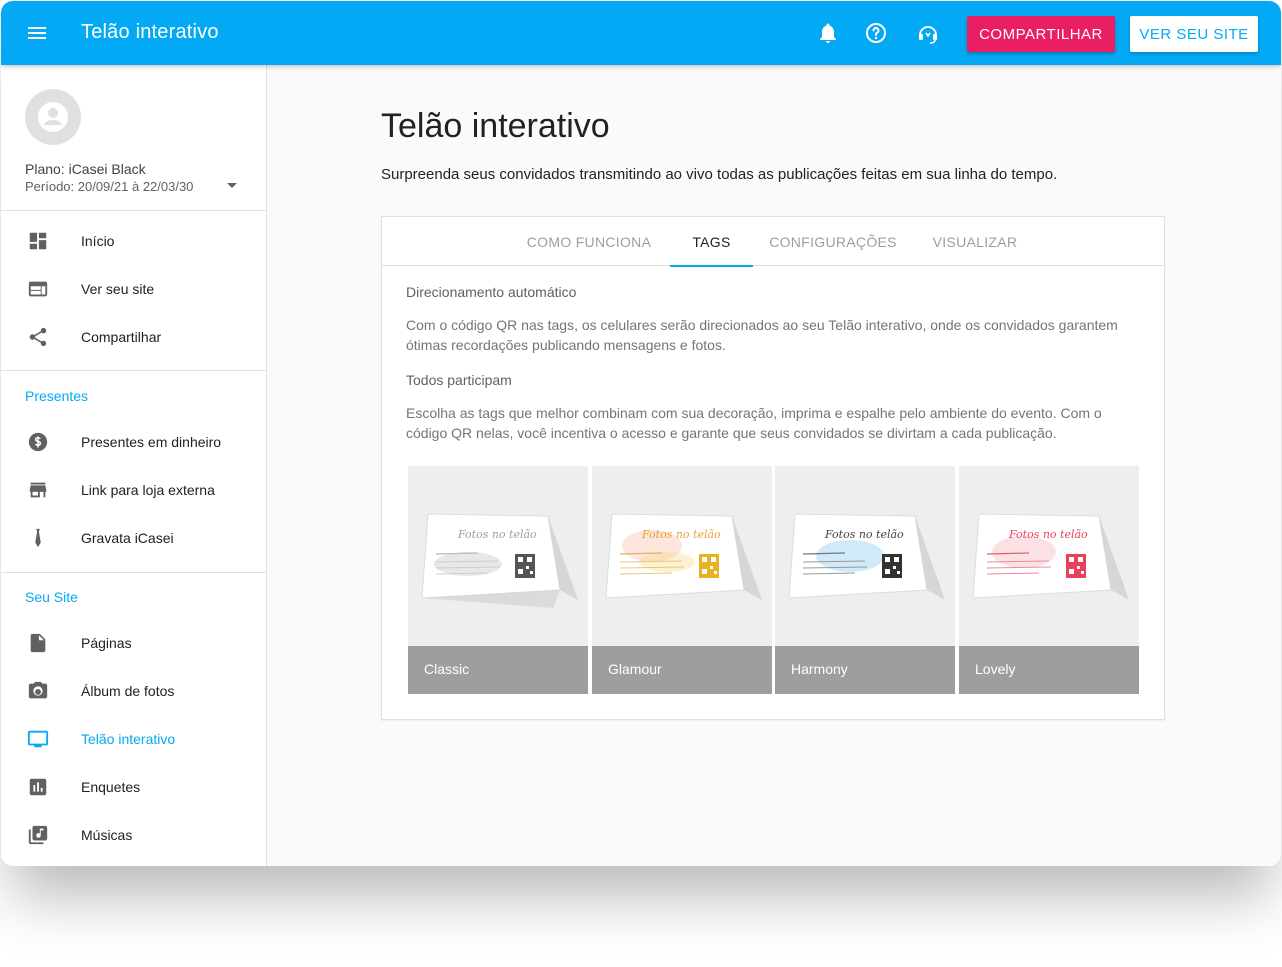  I want to click on sidebar-item-inicio: Início, so click(133, 242).